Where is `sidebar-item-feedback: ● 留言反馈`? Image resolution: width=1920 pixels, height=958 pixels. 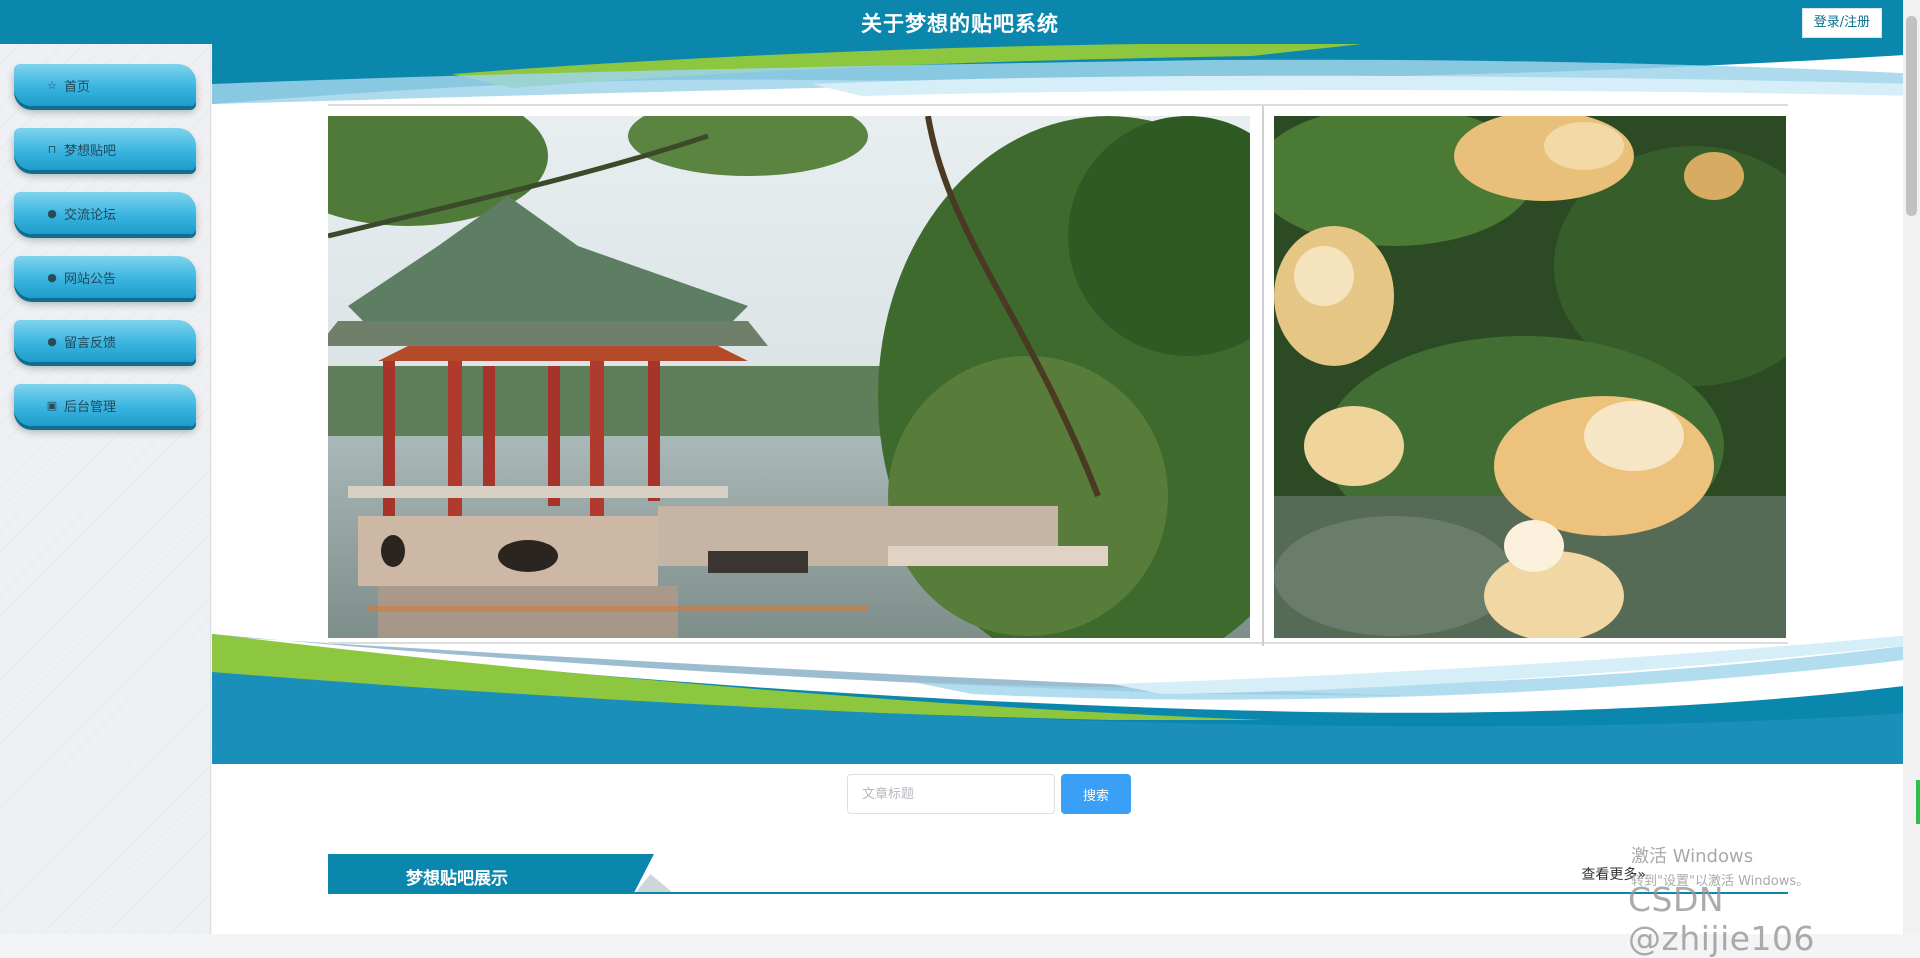
sidebar-item-feedback: ● 留言反馈 is located at coordinates (105, 341).